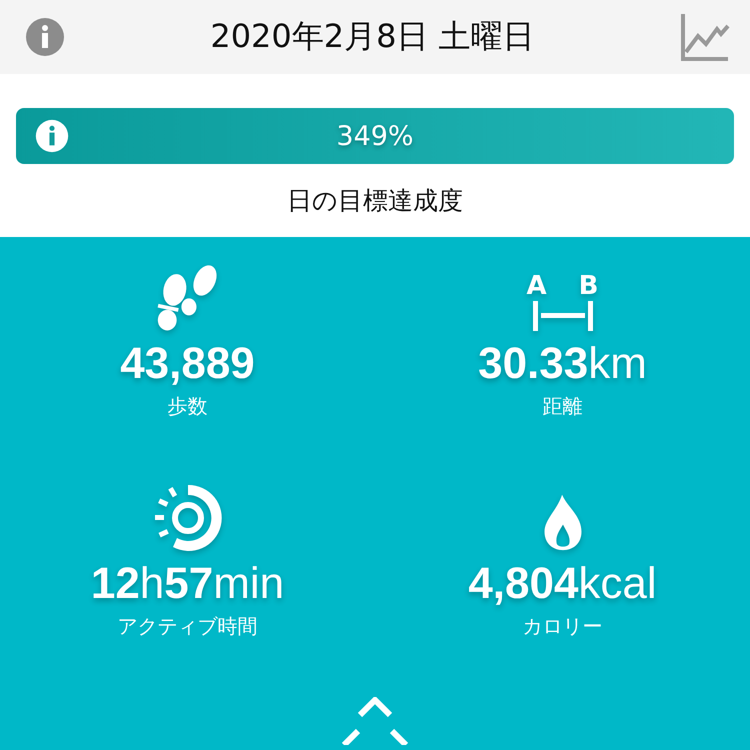 The width and height of the screenshot is (750, 750). I want to click on distance-icon, so click(562, 317).